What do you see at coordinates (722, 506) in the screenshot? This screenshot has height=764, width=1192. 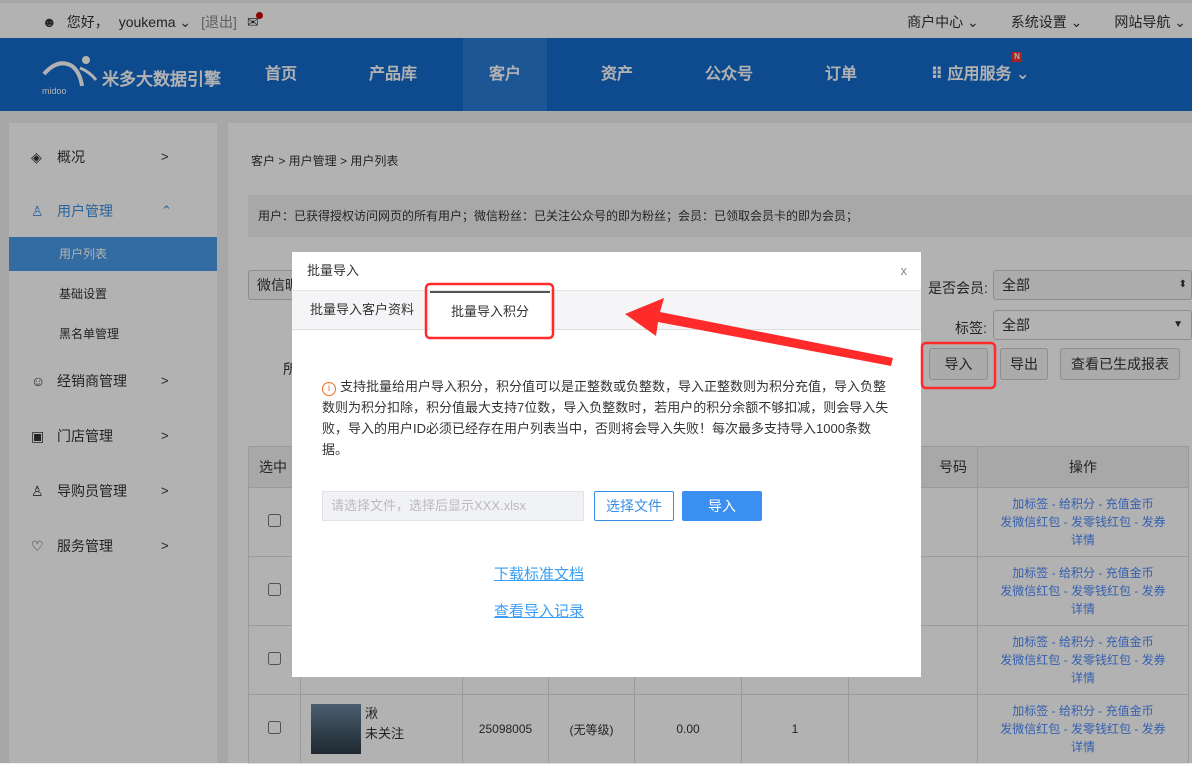 I see `modal-import-button: 导入` at bounding box center [722, 506].